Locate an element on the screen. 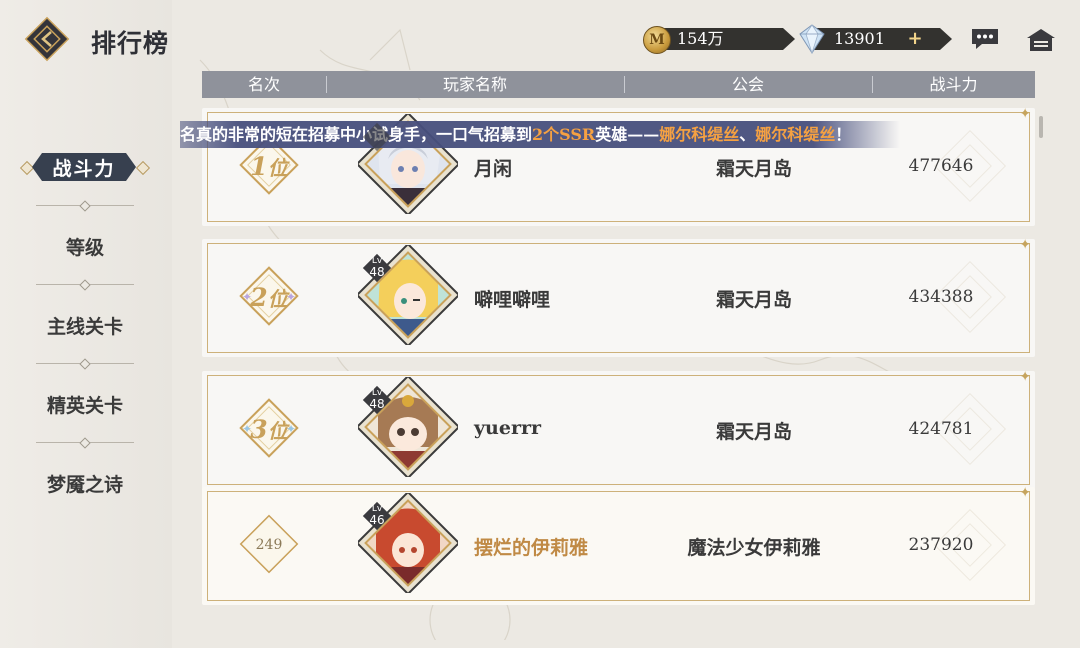 The image size is (1080, 648). rank-number: 1位 is located at coordinates (269, 166).